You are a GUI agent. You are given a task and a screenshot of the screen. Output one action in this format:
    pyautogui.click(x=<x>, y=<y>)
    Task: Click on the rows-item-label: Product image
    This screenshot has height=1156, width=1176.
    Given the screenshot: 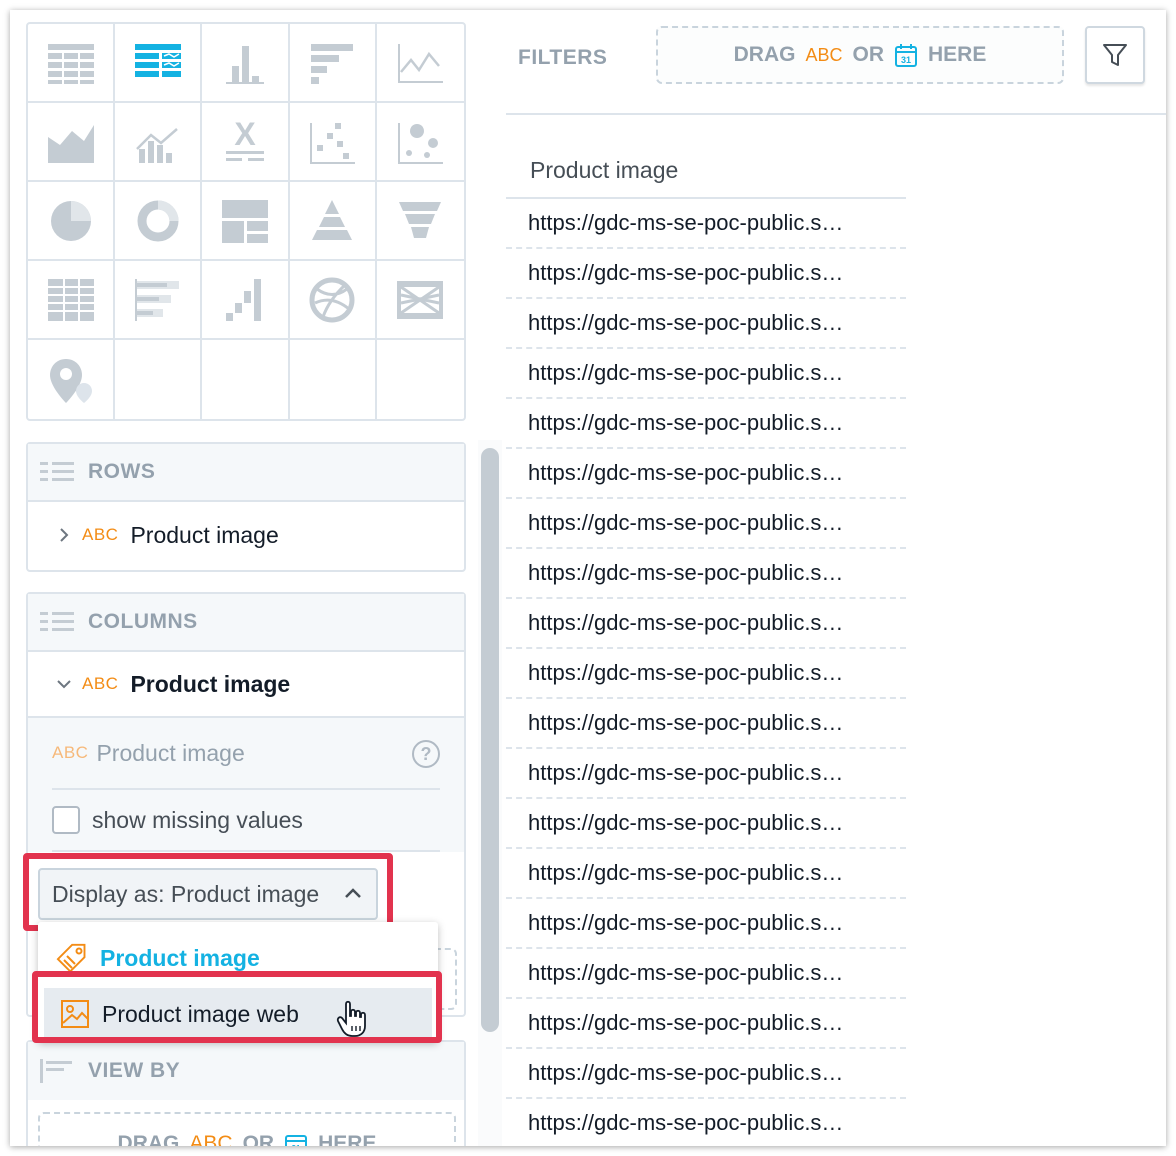 What is the action you would take?
    pyautogui.click(x=204, y=534)
    